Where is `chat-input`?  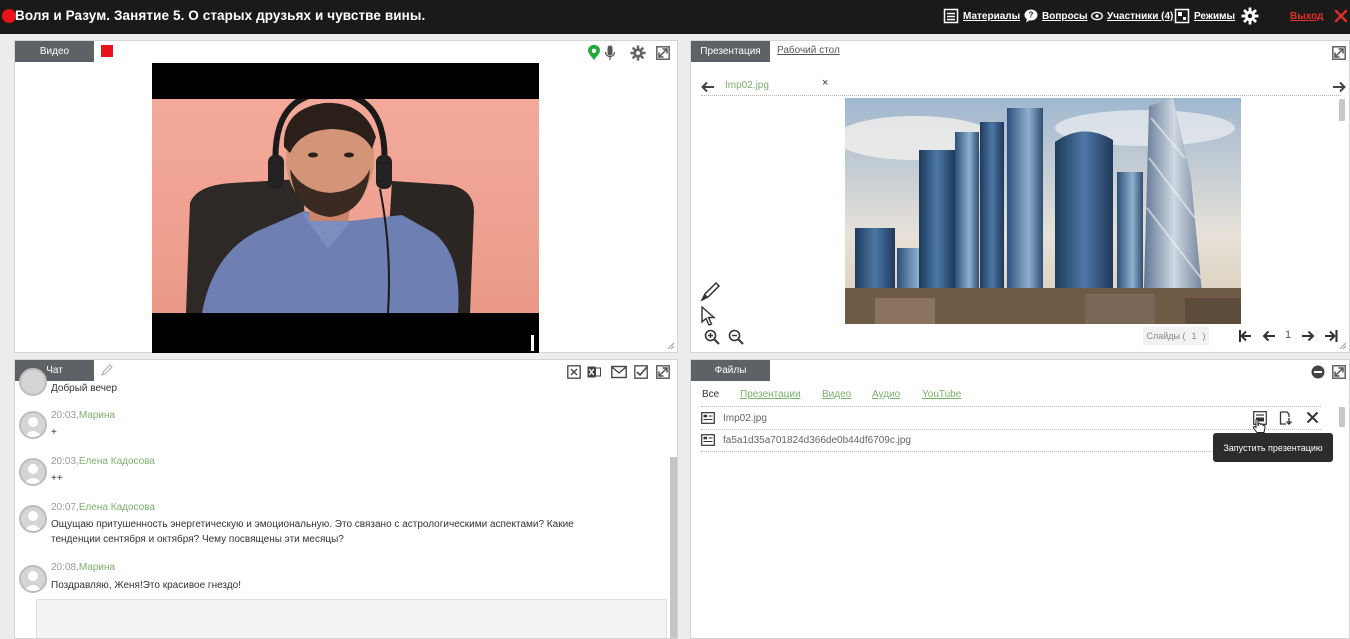
chat-input is located at coordinates (351, 618).